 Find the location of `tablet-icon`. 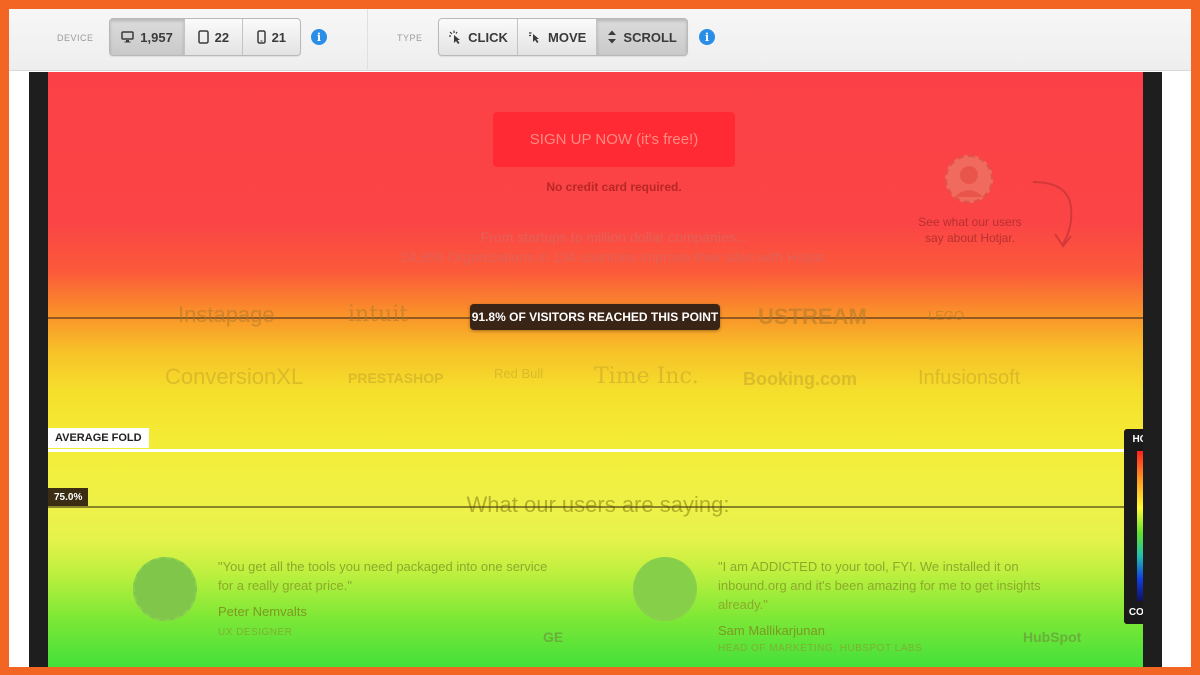

tablet-icon is located at coordinates (203, 37).